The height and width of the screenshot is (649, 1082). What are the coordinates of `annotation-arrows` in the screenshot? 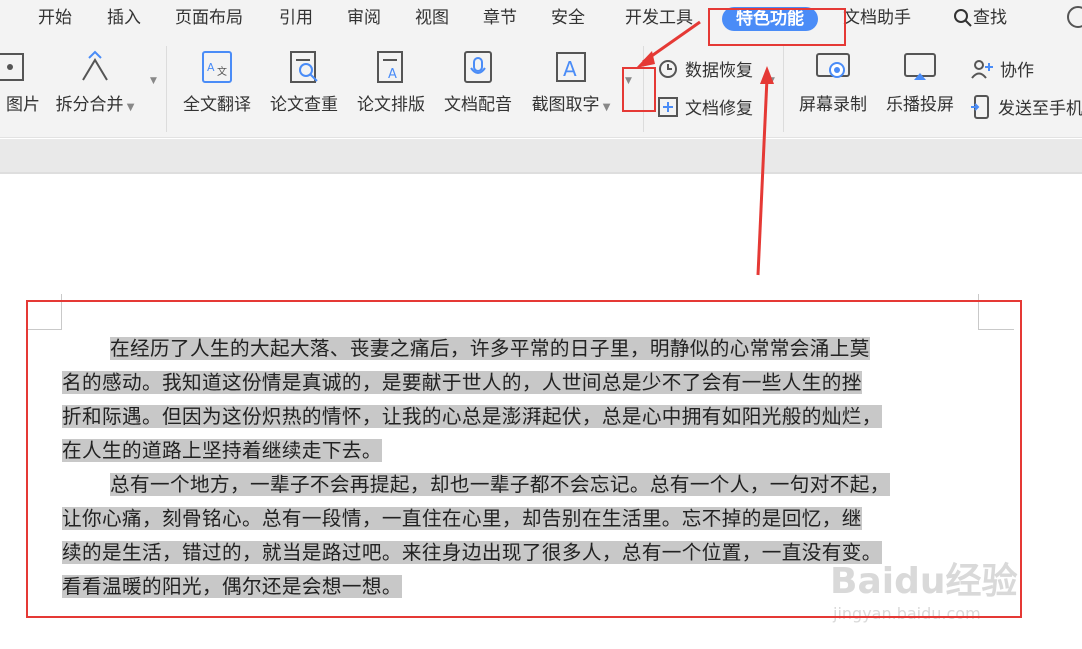 It's located at (705, 148).